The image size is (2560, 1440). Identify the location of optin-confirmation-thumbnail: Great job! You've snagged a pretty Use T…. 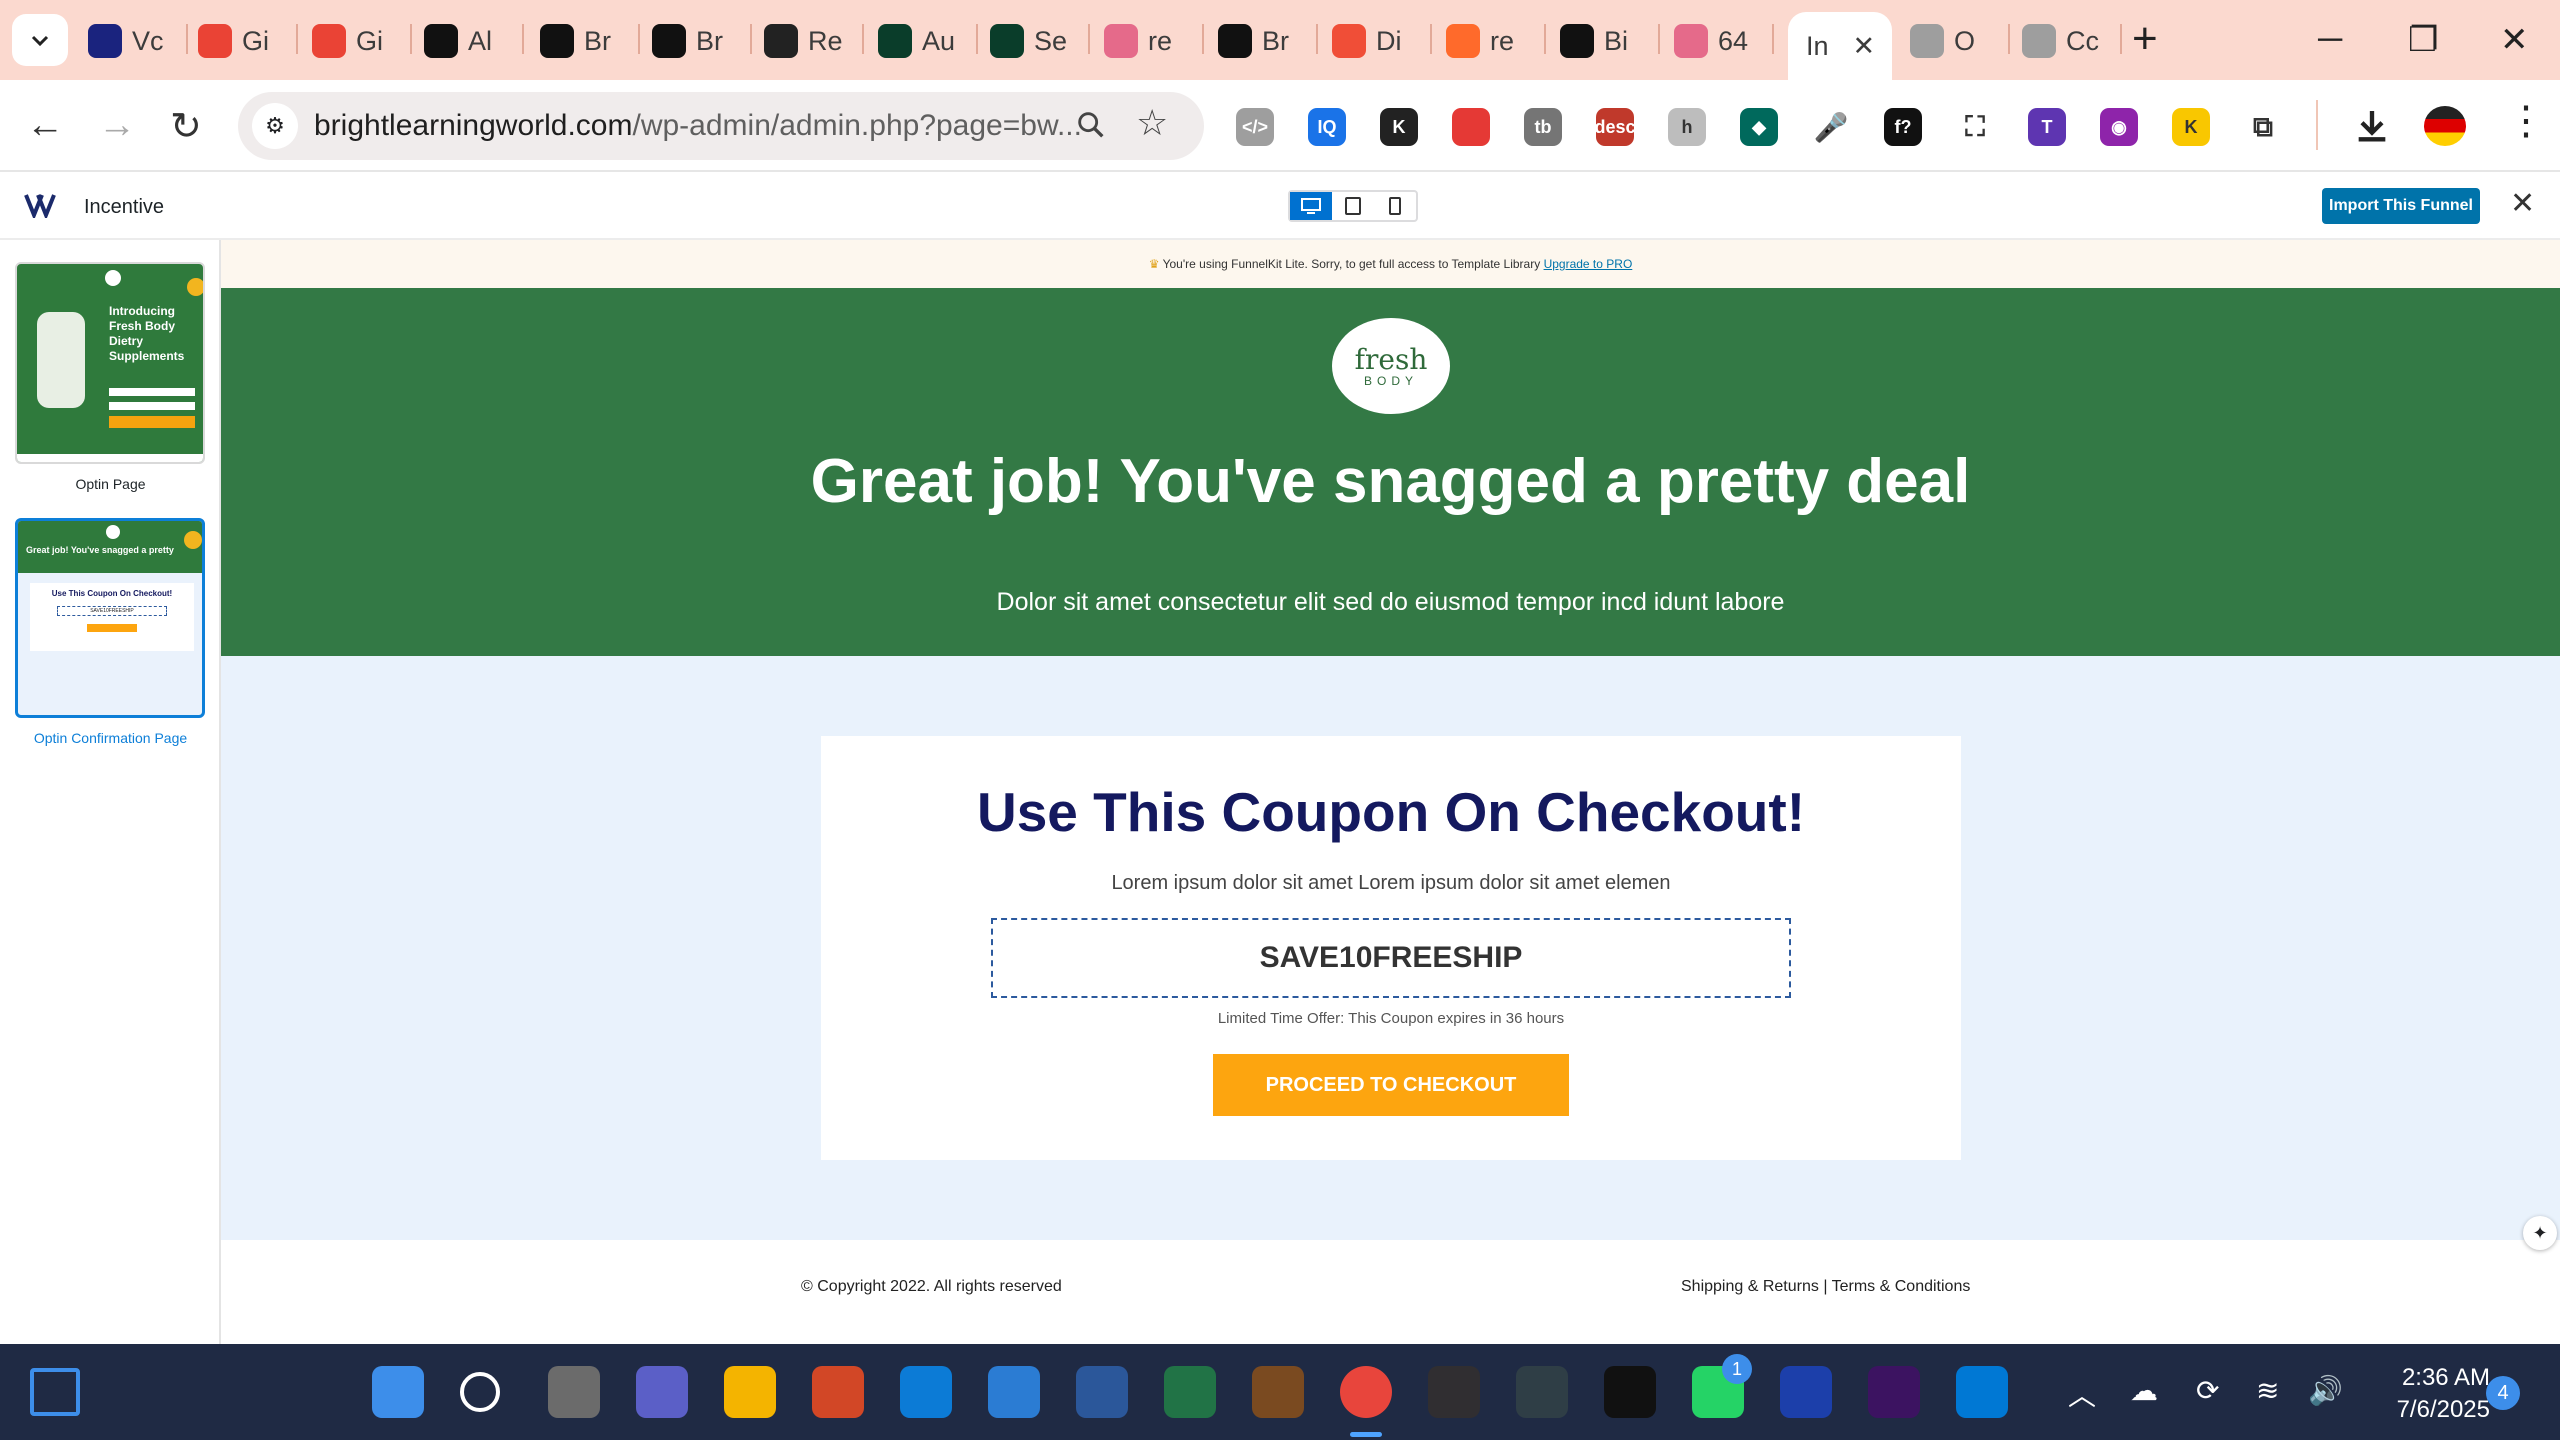
(110, 618).